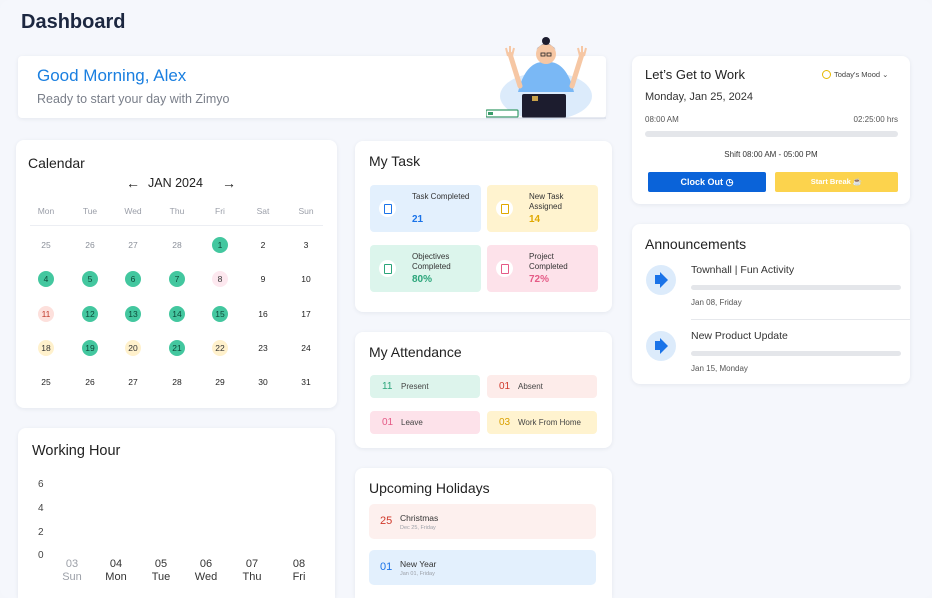  I want to click on calendar-day: 1, so click(220, 245).